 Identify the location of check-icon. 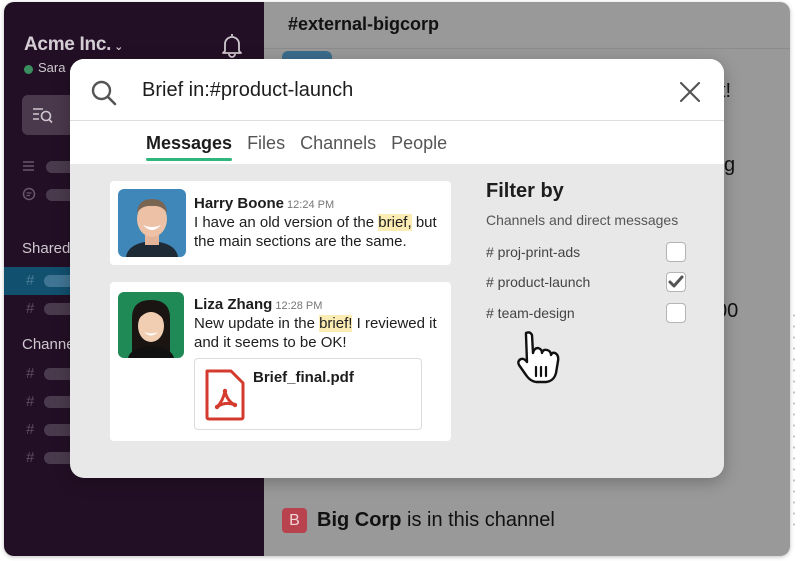
(676, 281).